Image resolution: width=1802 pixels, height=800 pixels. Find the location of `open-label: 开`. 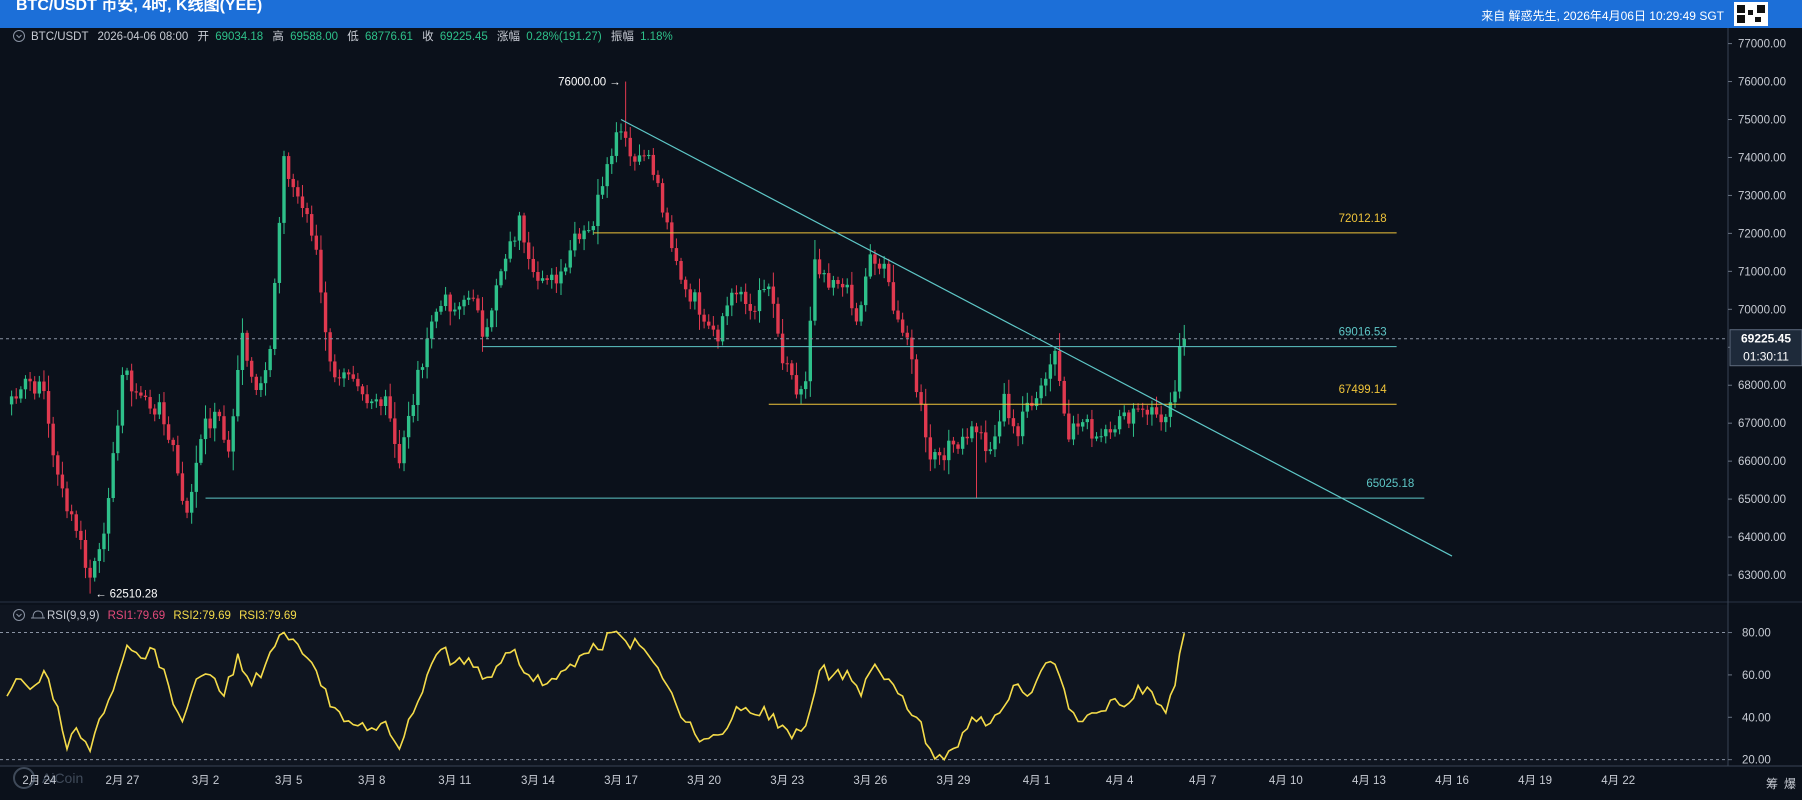

open-label: 开 is located at coordinates (204, 37).